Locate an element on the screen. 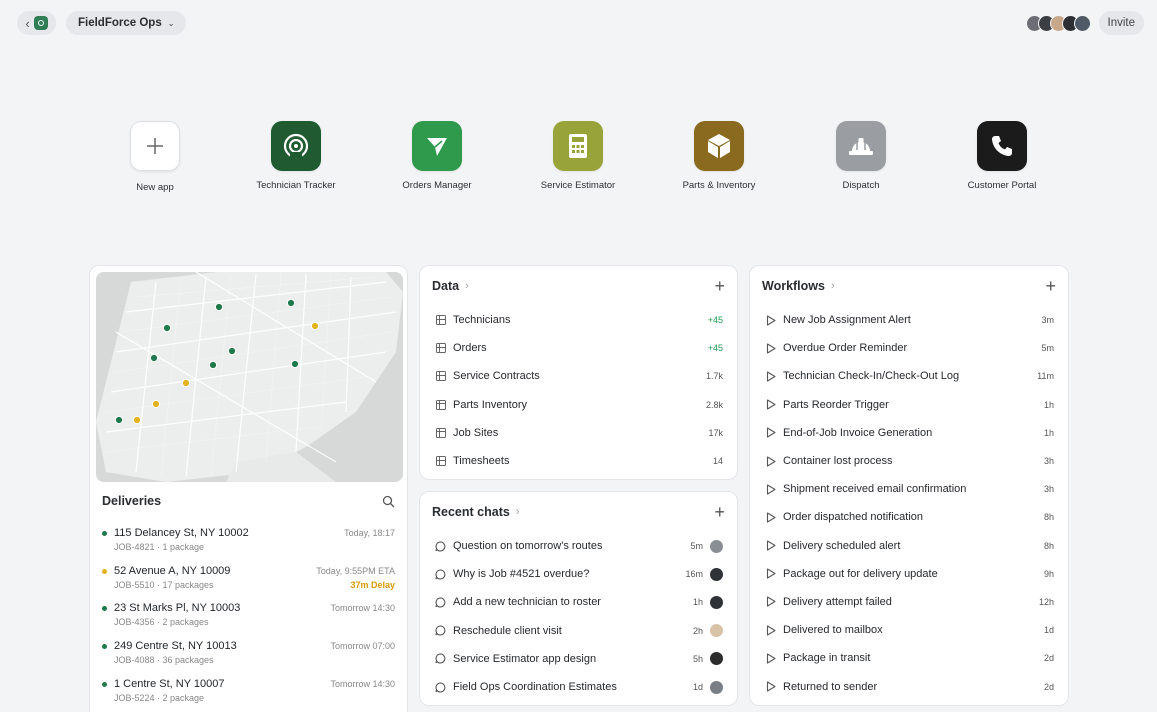 Image resolution: width=1157 pixels, height=712 pixels. data-table-label: Parts Inventory is located at coordinates (490, 404).